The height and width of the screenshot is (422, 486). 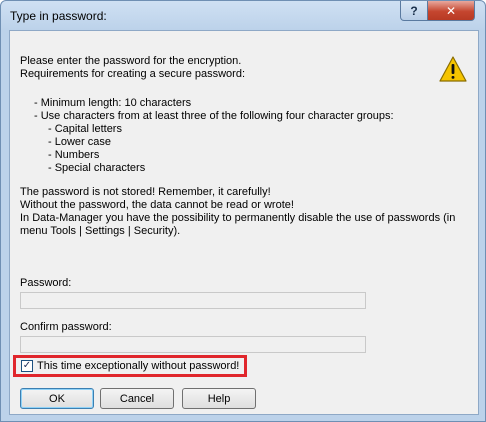 I want to click on password-field, so click(x=193, y=300).